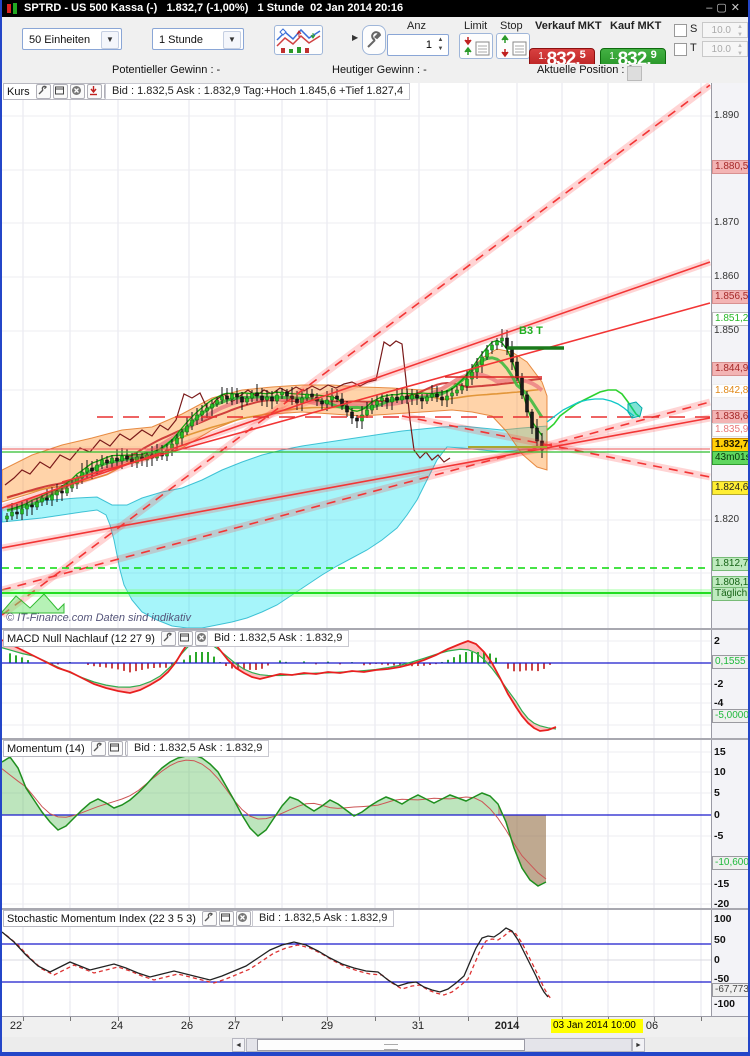 The height and width of the screenshot is (1056, 750). What do you see at coordinates (717, 815) in the screenshot?
I see `momentum-axis-label: 0` at bounding box center [717, 815].